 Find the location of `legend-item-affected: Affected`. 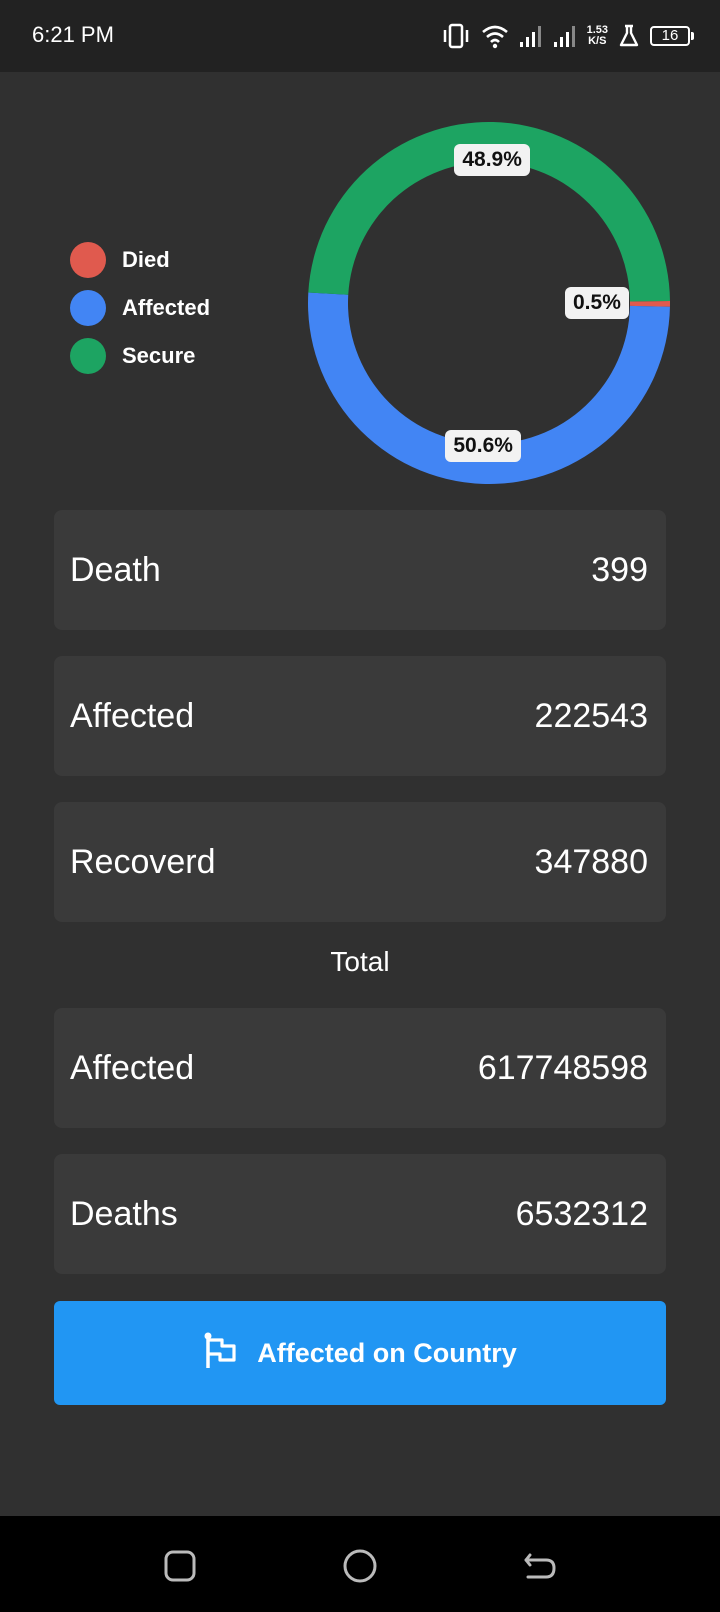

legend-item-affected: Affected is located at coordinates (140, 308).